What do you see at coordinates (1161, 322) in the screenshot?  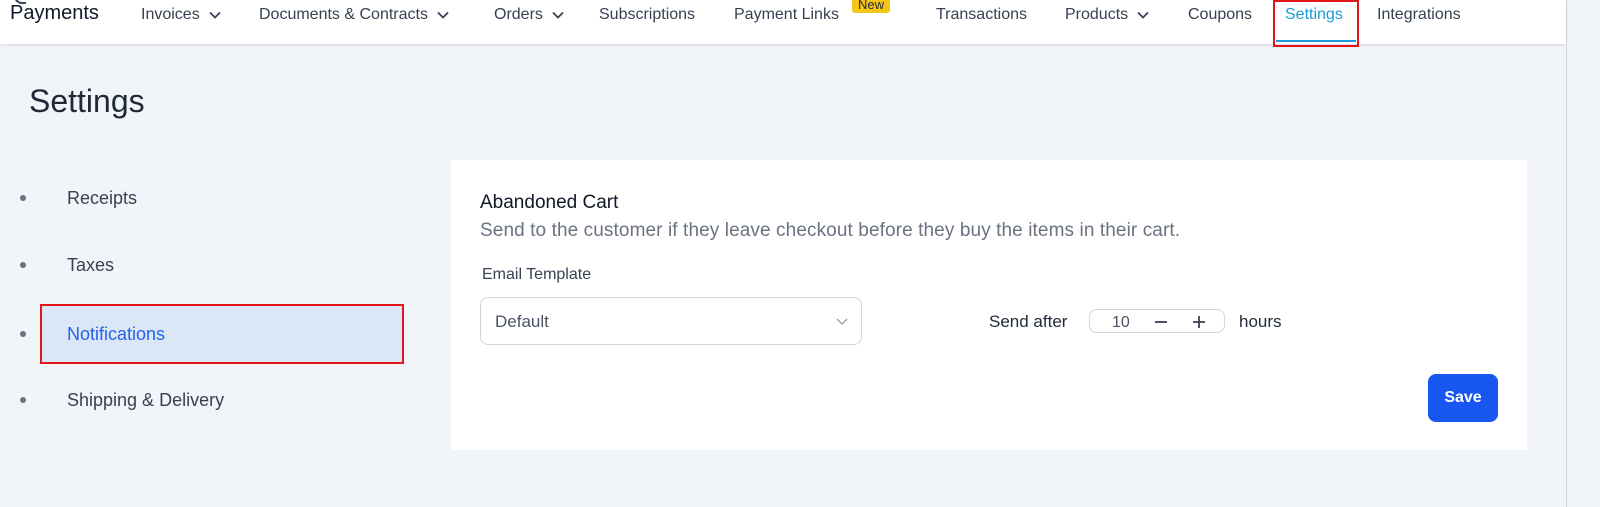 I see `minus-icon` at bounding box center [1161, 322].